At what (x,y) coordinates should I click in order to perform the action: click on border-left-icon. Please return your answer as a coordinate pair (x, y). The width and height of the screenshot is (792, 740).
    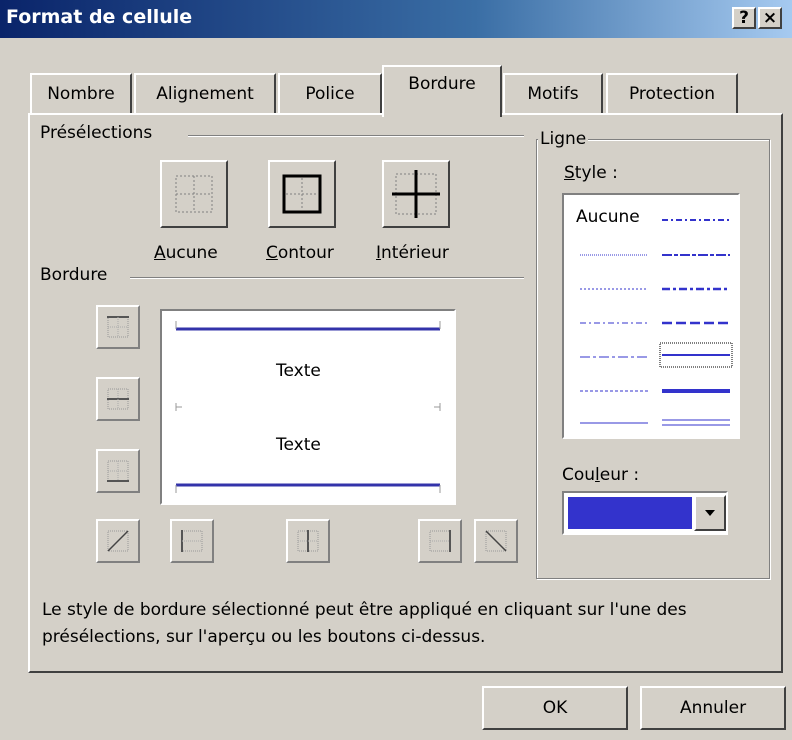
    Looking at the image, I should click on (192, 541).